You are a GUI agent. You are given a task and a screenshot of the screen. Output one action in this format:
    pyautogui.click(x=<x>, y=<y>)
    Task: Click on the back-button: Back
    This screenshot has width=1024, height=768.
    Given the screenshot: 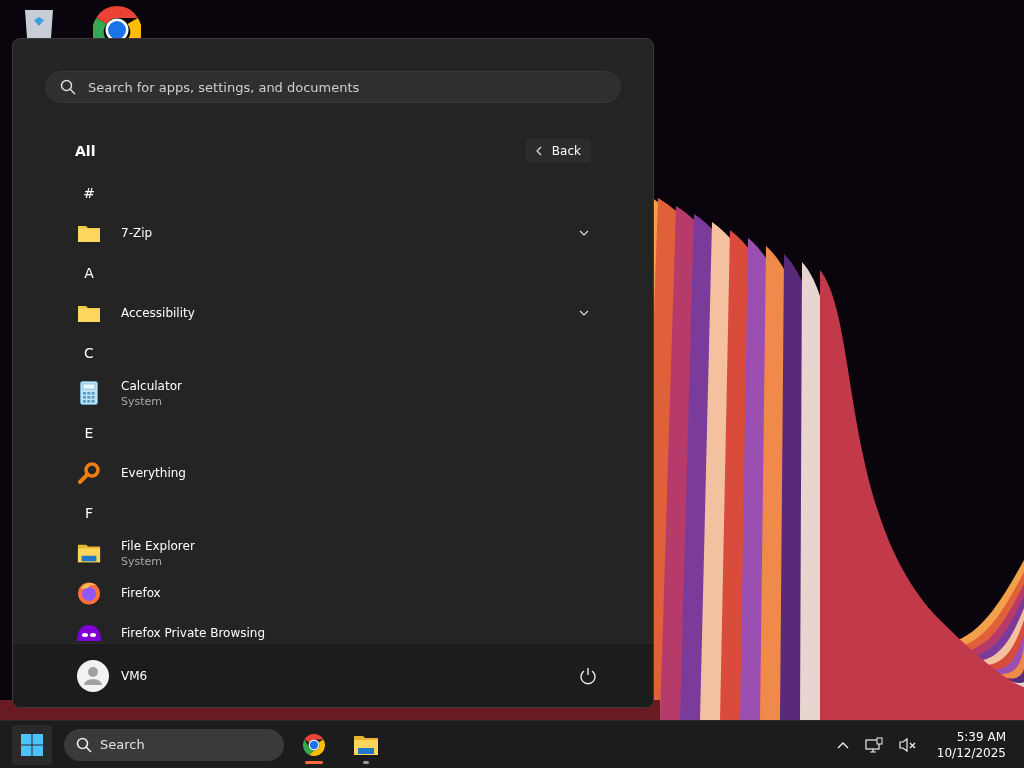 What is the action you would take?
    pyautogui.click(x=558, y=151)
    